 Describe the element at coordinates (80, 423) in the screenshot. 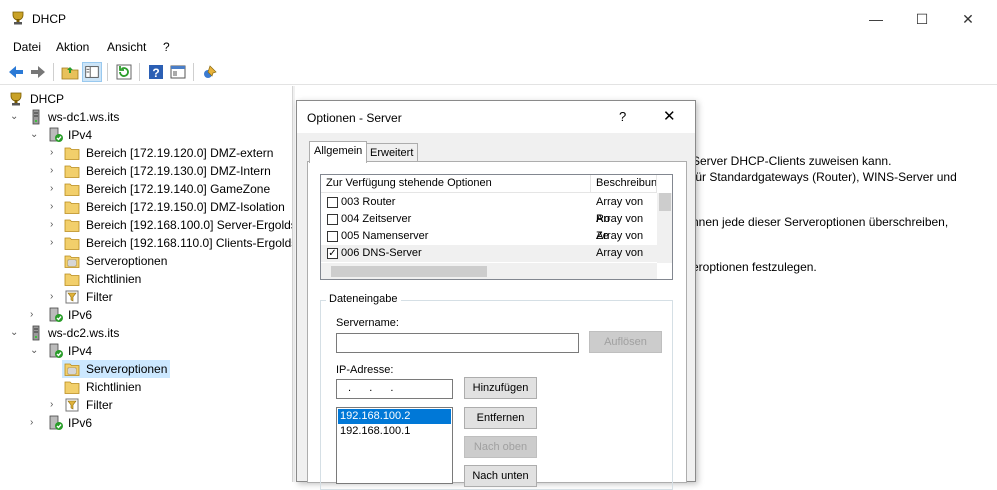

I see `tree-label: IPv6` at that location.